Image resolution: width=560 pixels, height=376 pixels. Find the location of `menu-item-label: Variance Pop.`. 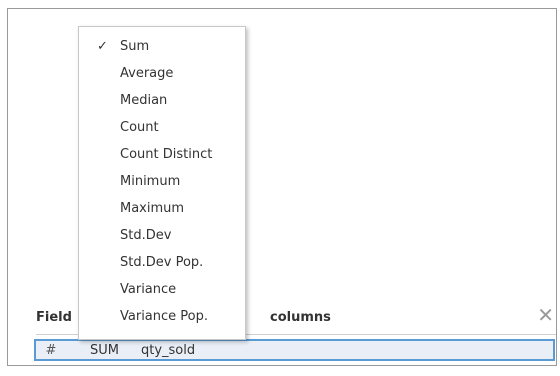

menu-item-label: Variance Pop. is located at coordinates (164, 316).